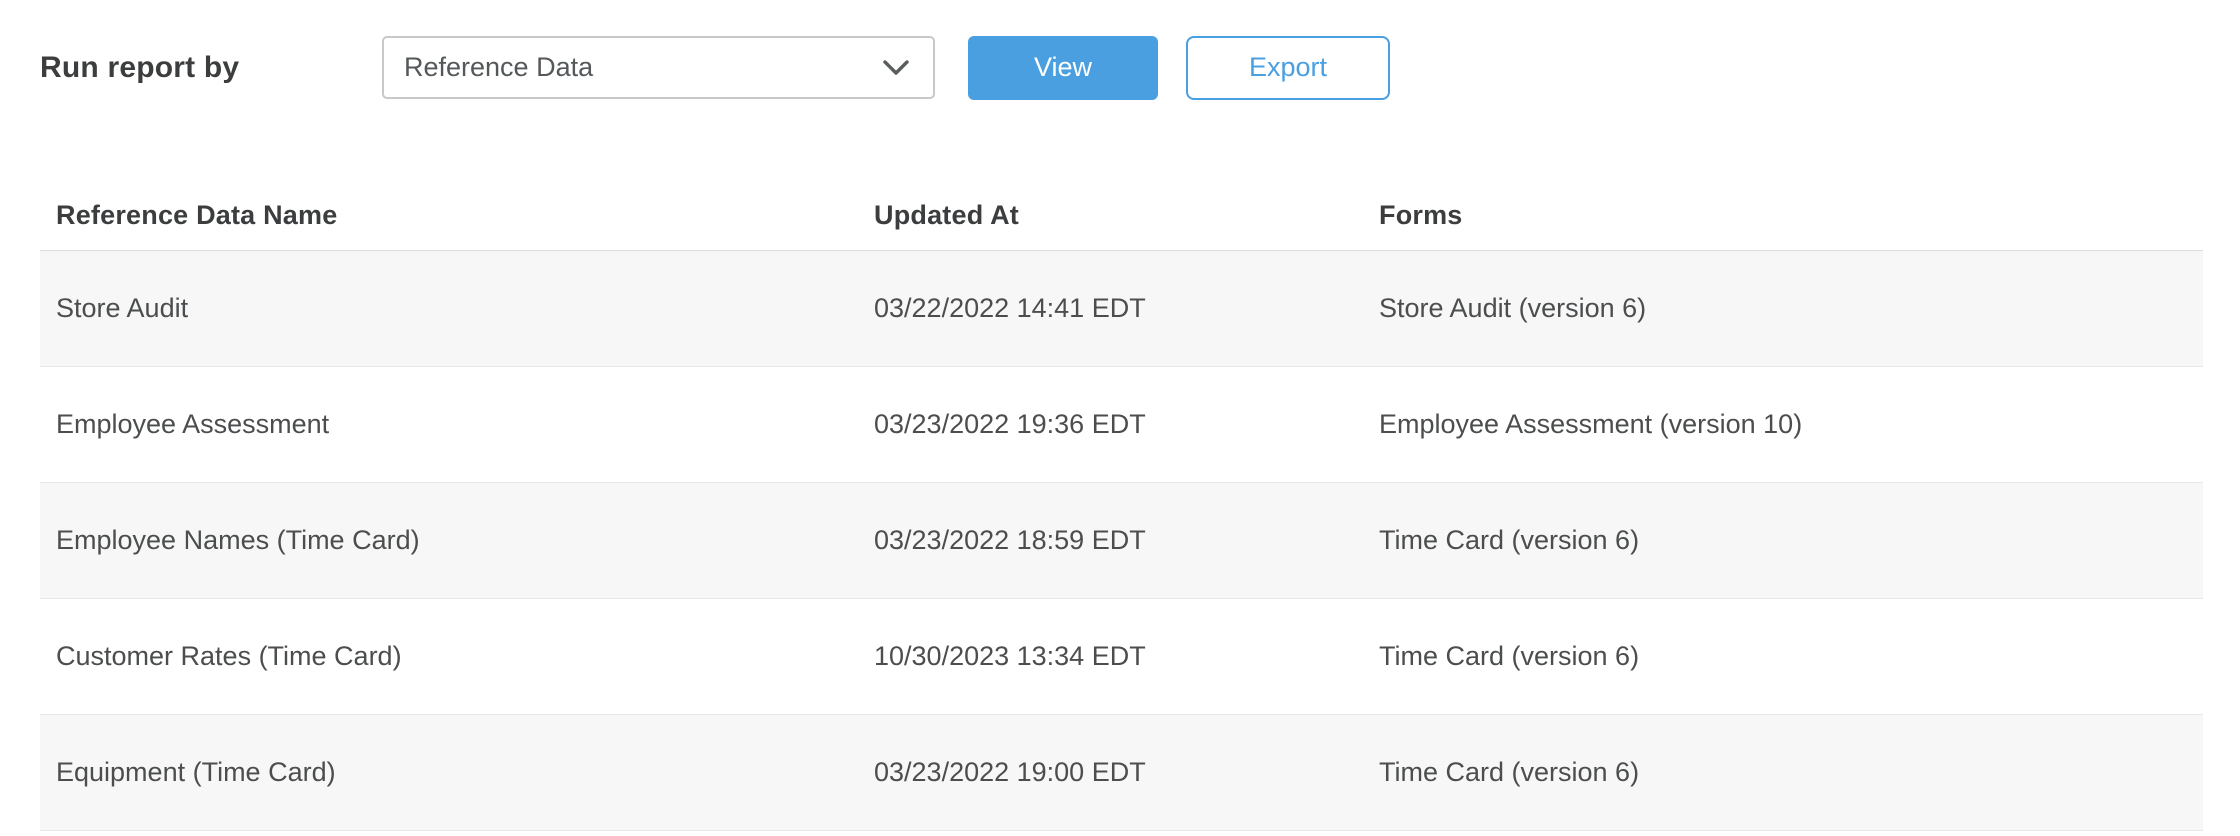 This screenshot has width=2240, height=836. I want to click on cell-updated-at: 10/30/2023 13:34 EDT, so click(1010, 656).